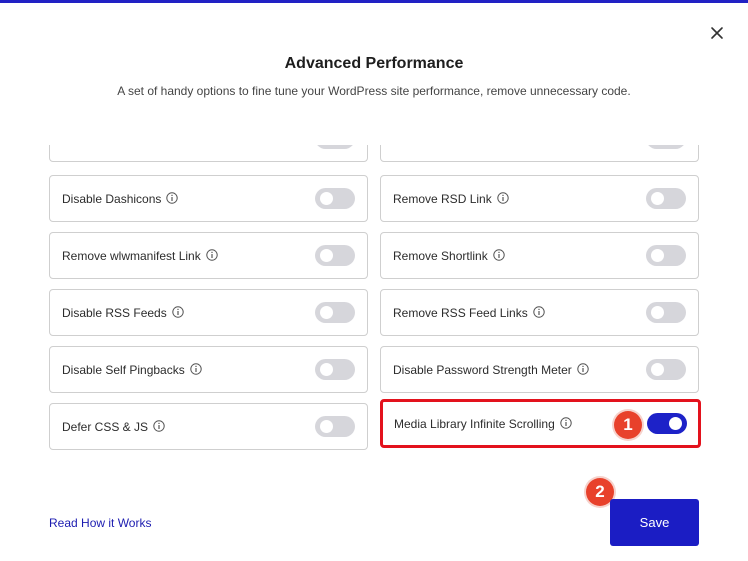  What do you see at coordinates (100, 523) in the screenshot?
I see `read-how-it-works-link: Read How it Works` at bounding box center [100, 523].